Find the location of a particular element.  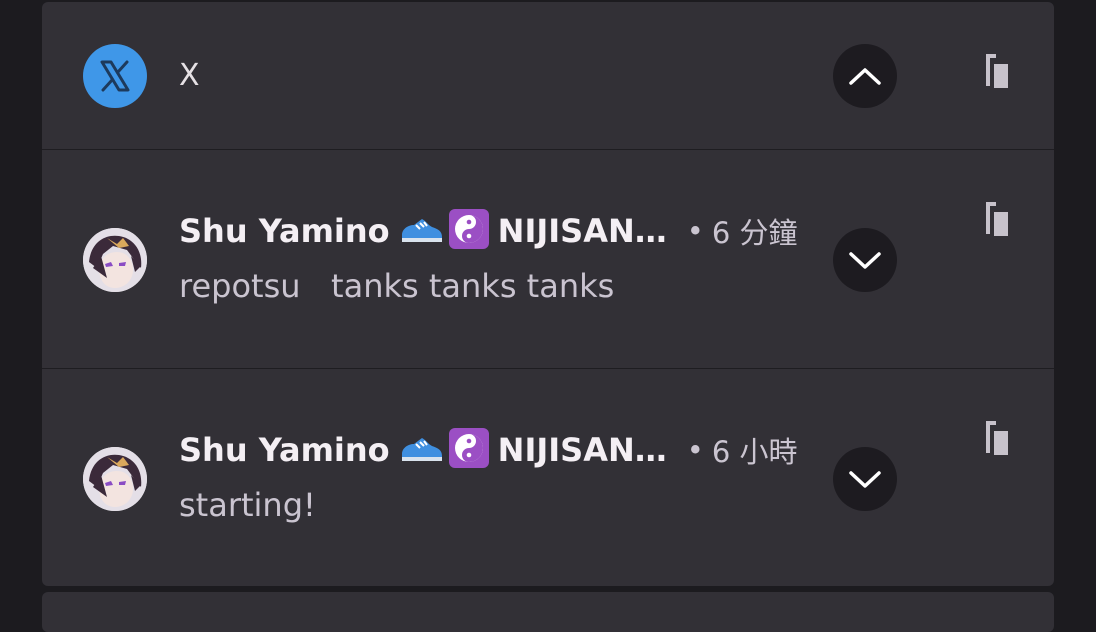

notification-title: Shu Yamino NIJISAN… • 6 分鐘 is located at coordinates (488, 231).